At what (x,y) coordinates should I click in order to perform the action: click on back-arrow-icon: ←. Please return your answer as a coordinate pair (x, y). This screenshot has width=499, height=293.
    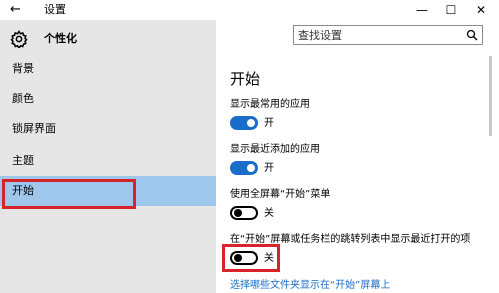
    Looking at the image, I should click on (15, 10).